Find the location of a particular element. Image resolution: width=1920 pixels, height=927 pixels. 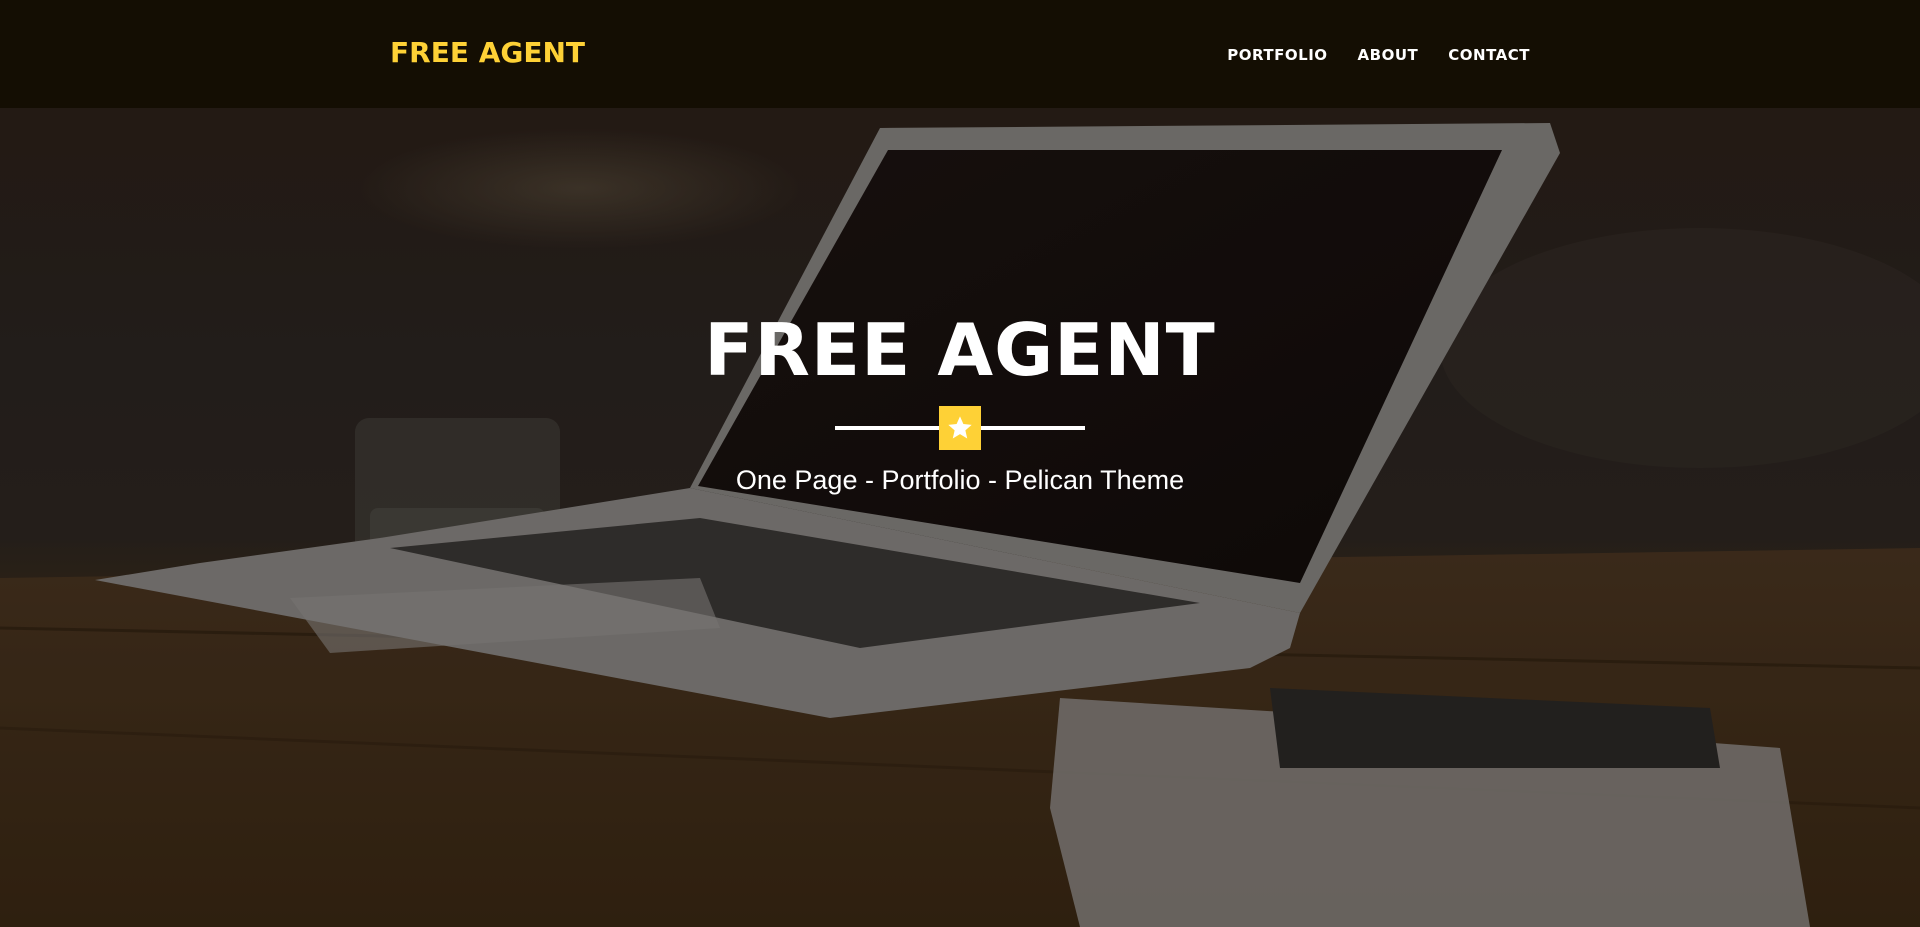

nav-links: PORTFOLIO ABOUT CONTACT is located at coordinates (1363, 55).